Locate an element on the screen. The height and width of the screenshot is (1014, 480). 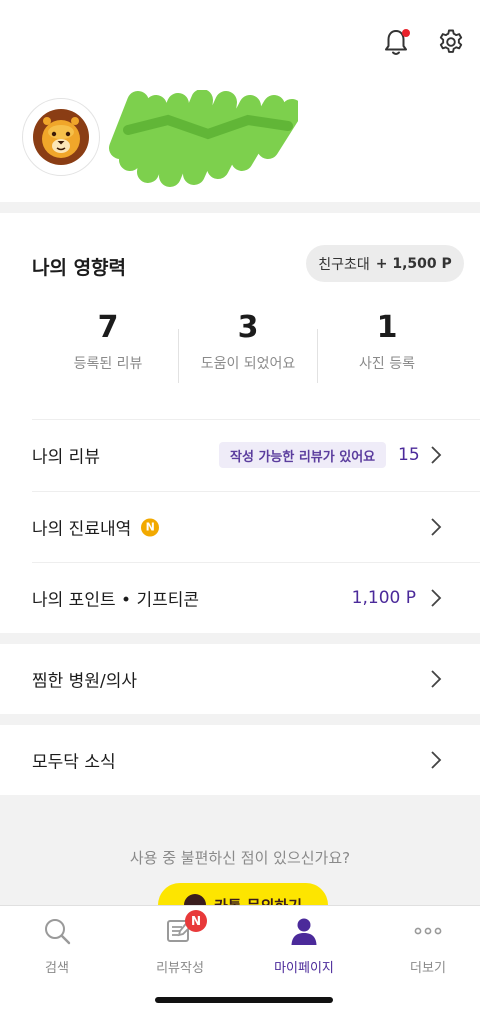
redacted-name-scribble is located at coordinates (203, 138).